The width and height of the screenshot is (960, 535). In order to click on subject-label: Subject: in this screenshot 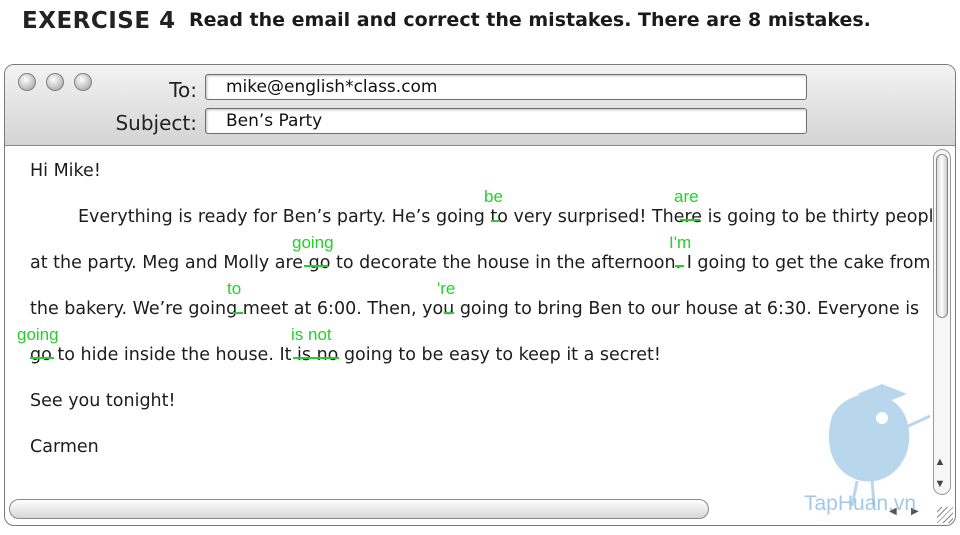, I will do `click(156, 123)`.